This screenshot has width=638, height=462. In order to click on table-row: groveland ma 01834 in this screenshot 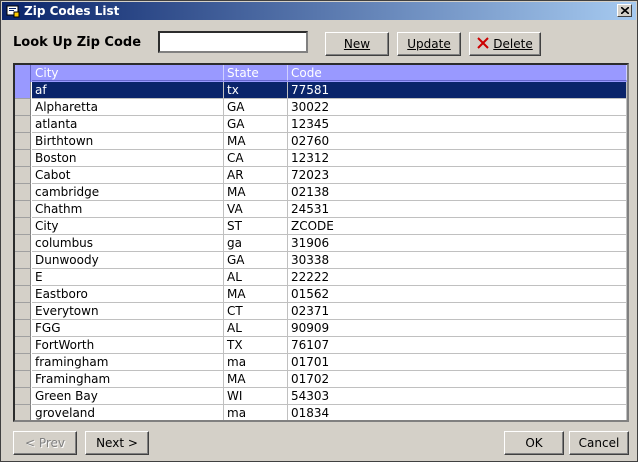, I will do `click(321, 412)`.